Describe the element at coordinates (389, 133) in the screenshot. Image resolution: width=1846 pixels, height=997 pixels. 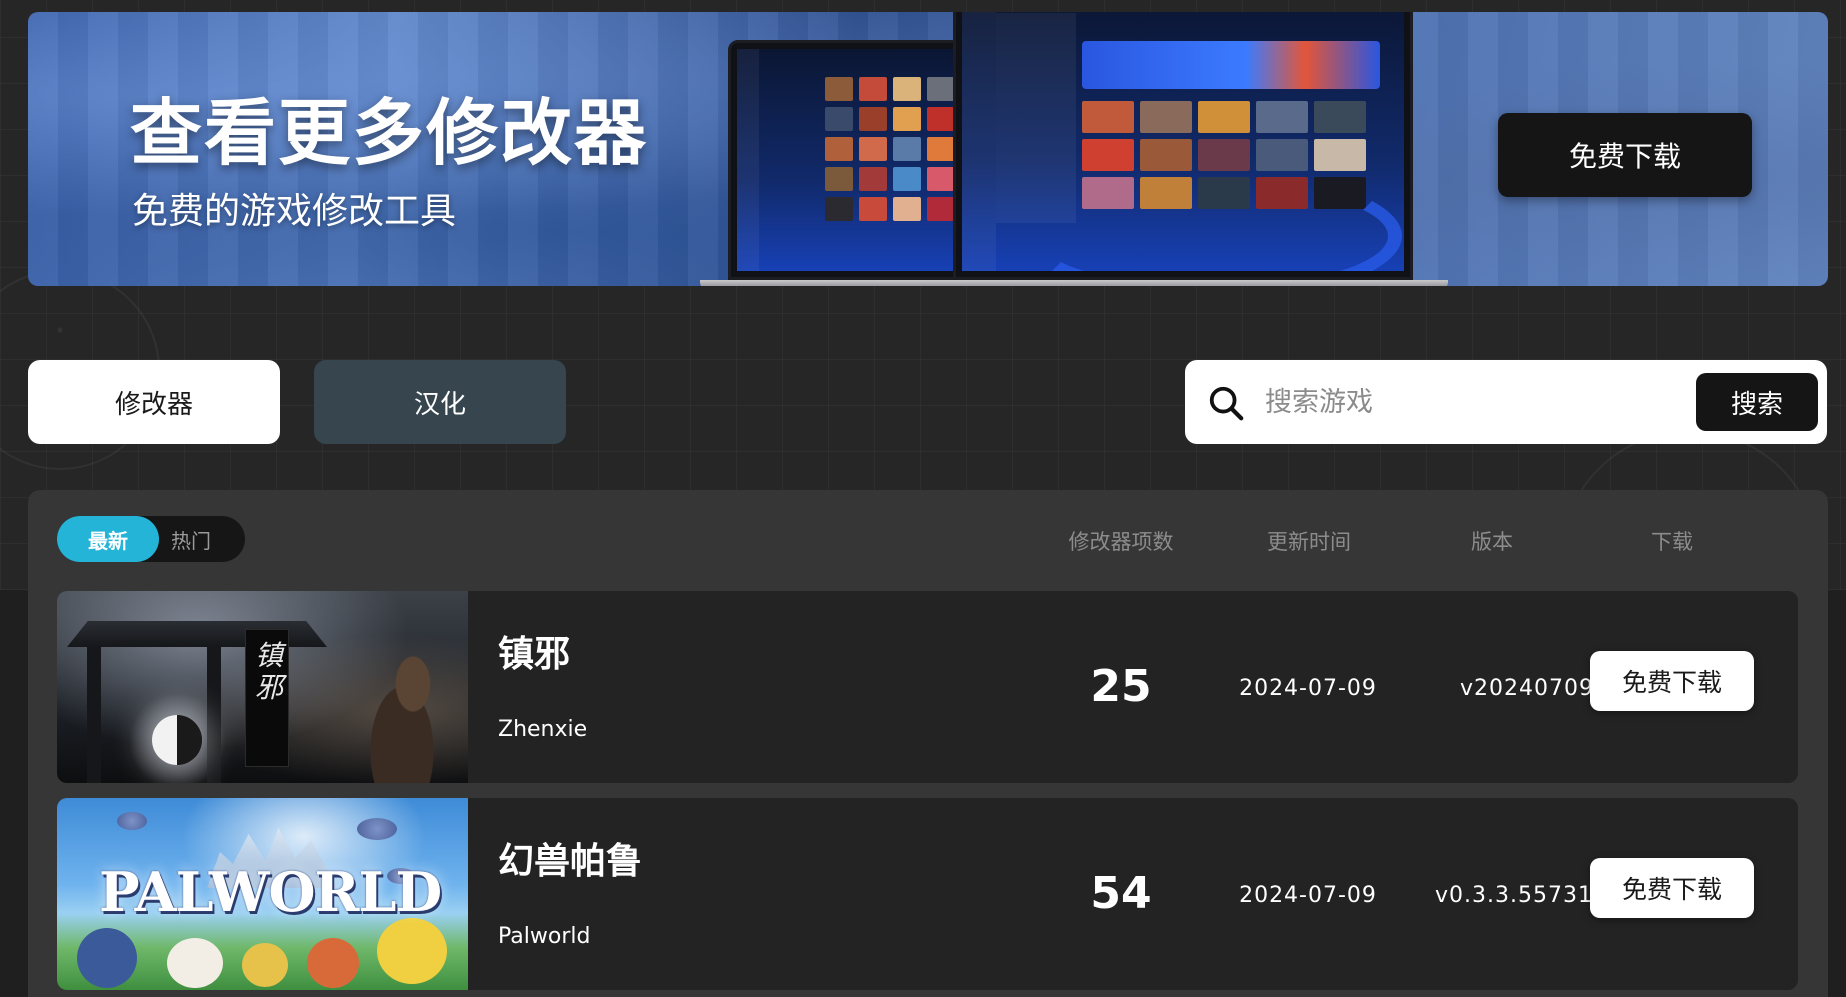
I see `banner-title: 查看更多修改器` at that location.